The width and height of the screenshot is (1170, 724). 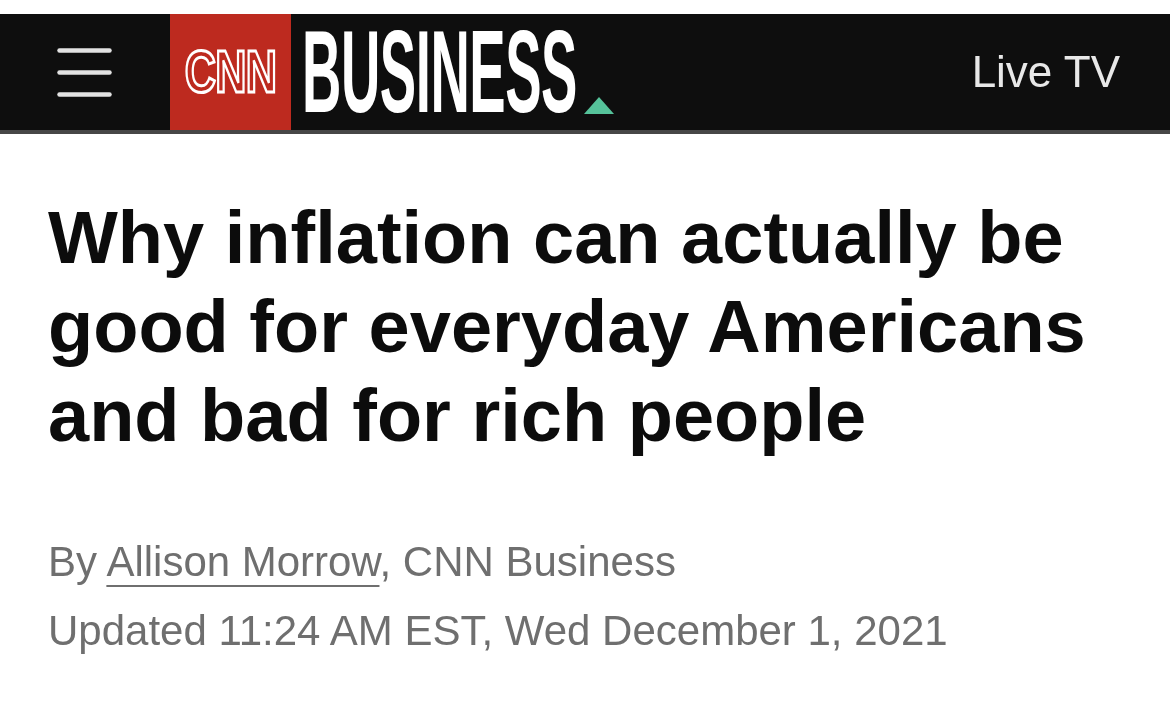 I want to click on byline: By Allison Morrow, CNN Business, so click(x=362, y=561).